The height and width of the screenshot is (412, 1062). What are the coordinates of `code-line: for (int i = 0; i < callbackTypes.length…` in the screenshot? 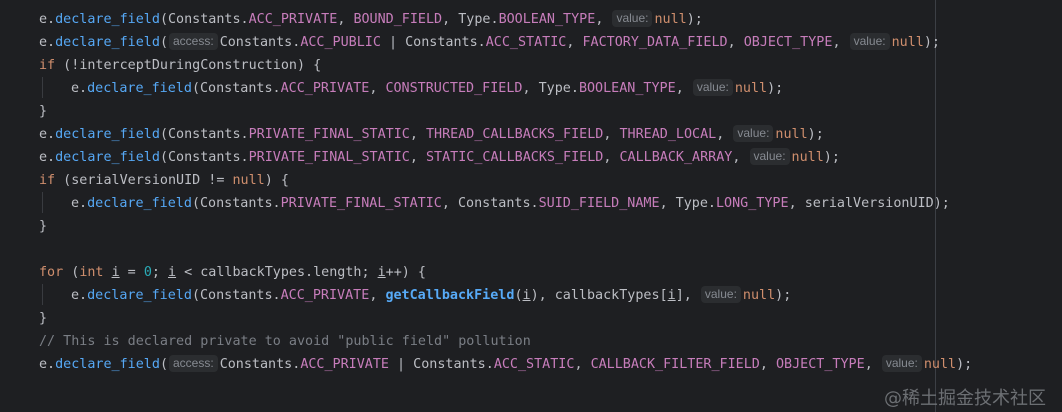 It's located at (232, 272).